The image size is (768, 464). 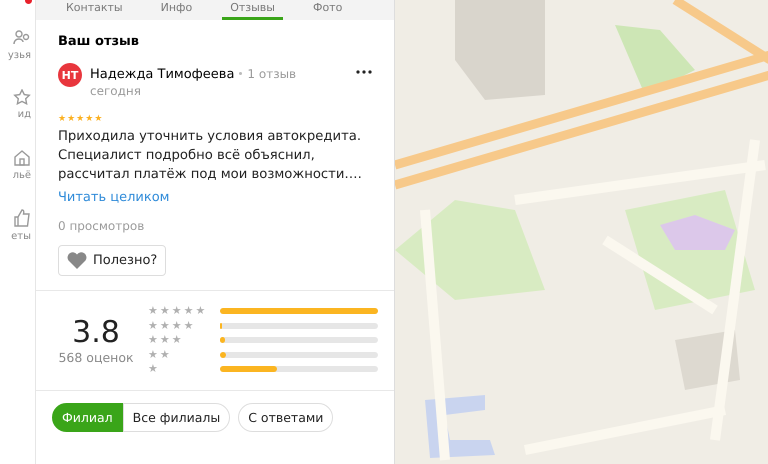 What do you see at coordinates (22, 157) in the screenshot?
I see `house-icon` at bounding box center [22, 157].